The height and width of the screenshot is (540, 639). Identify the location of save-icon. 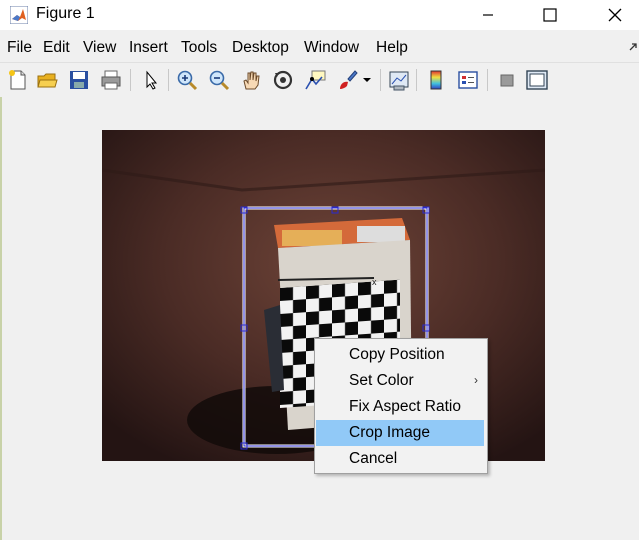
(79, 80).